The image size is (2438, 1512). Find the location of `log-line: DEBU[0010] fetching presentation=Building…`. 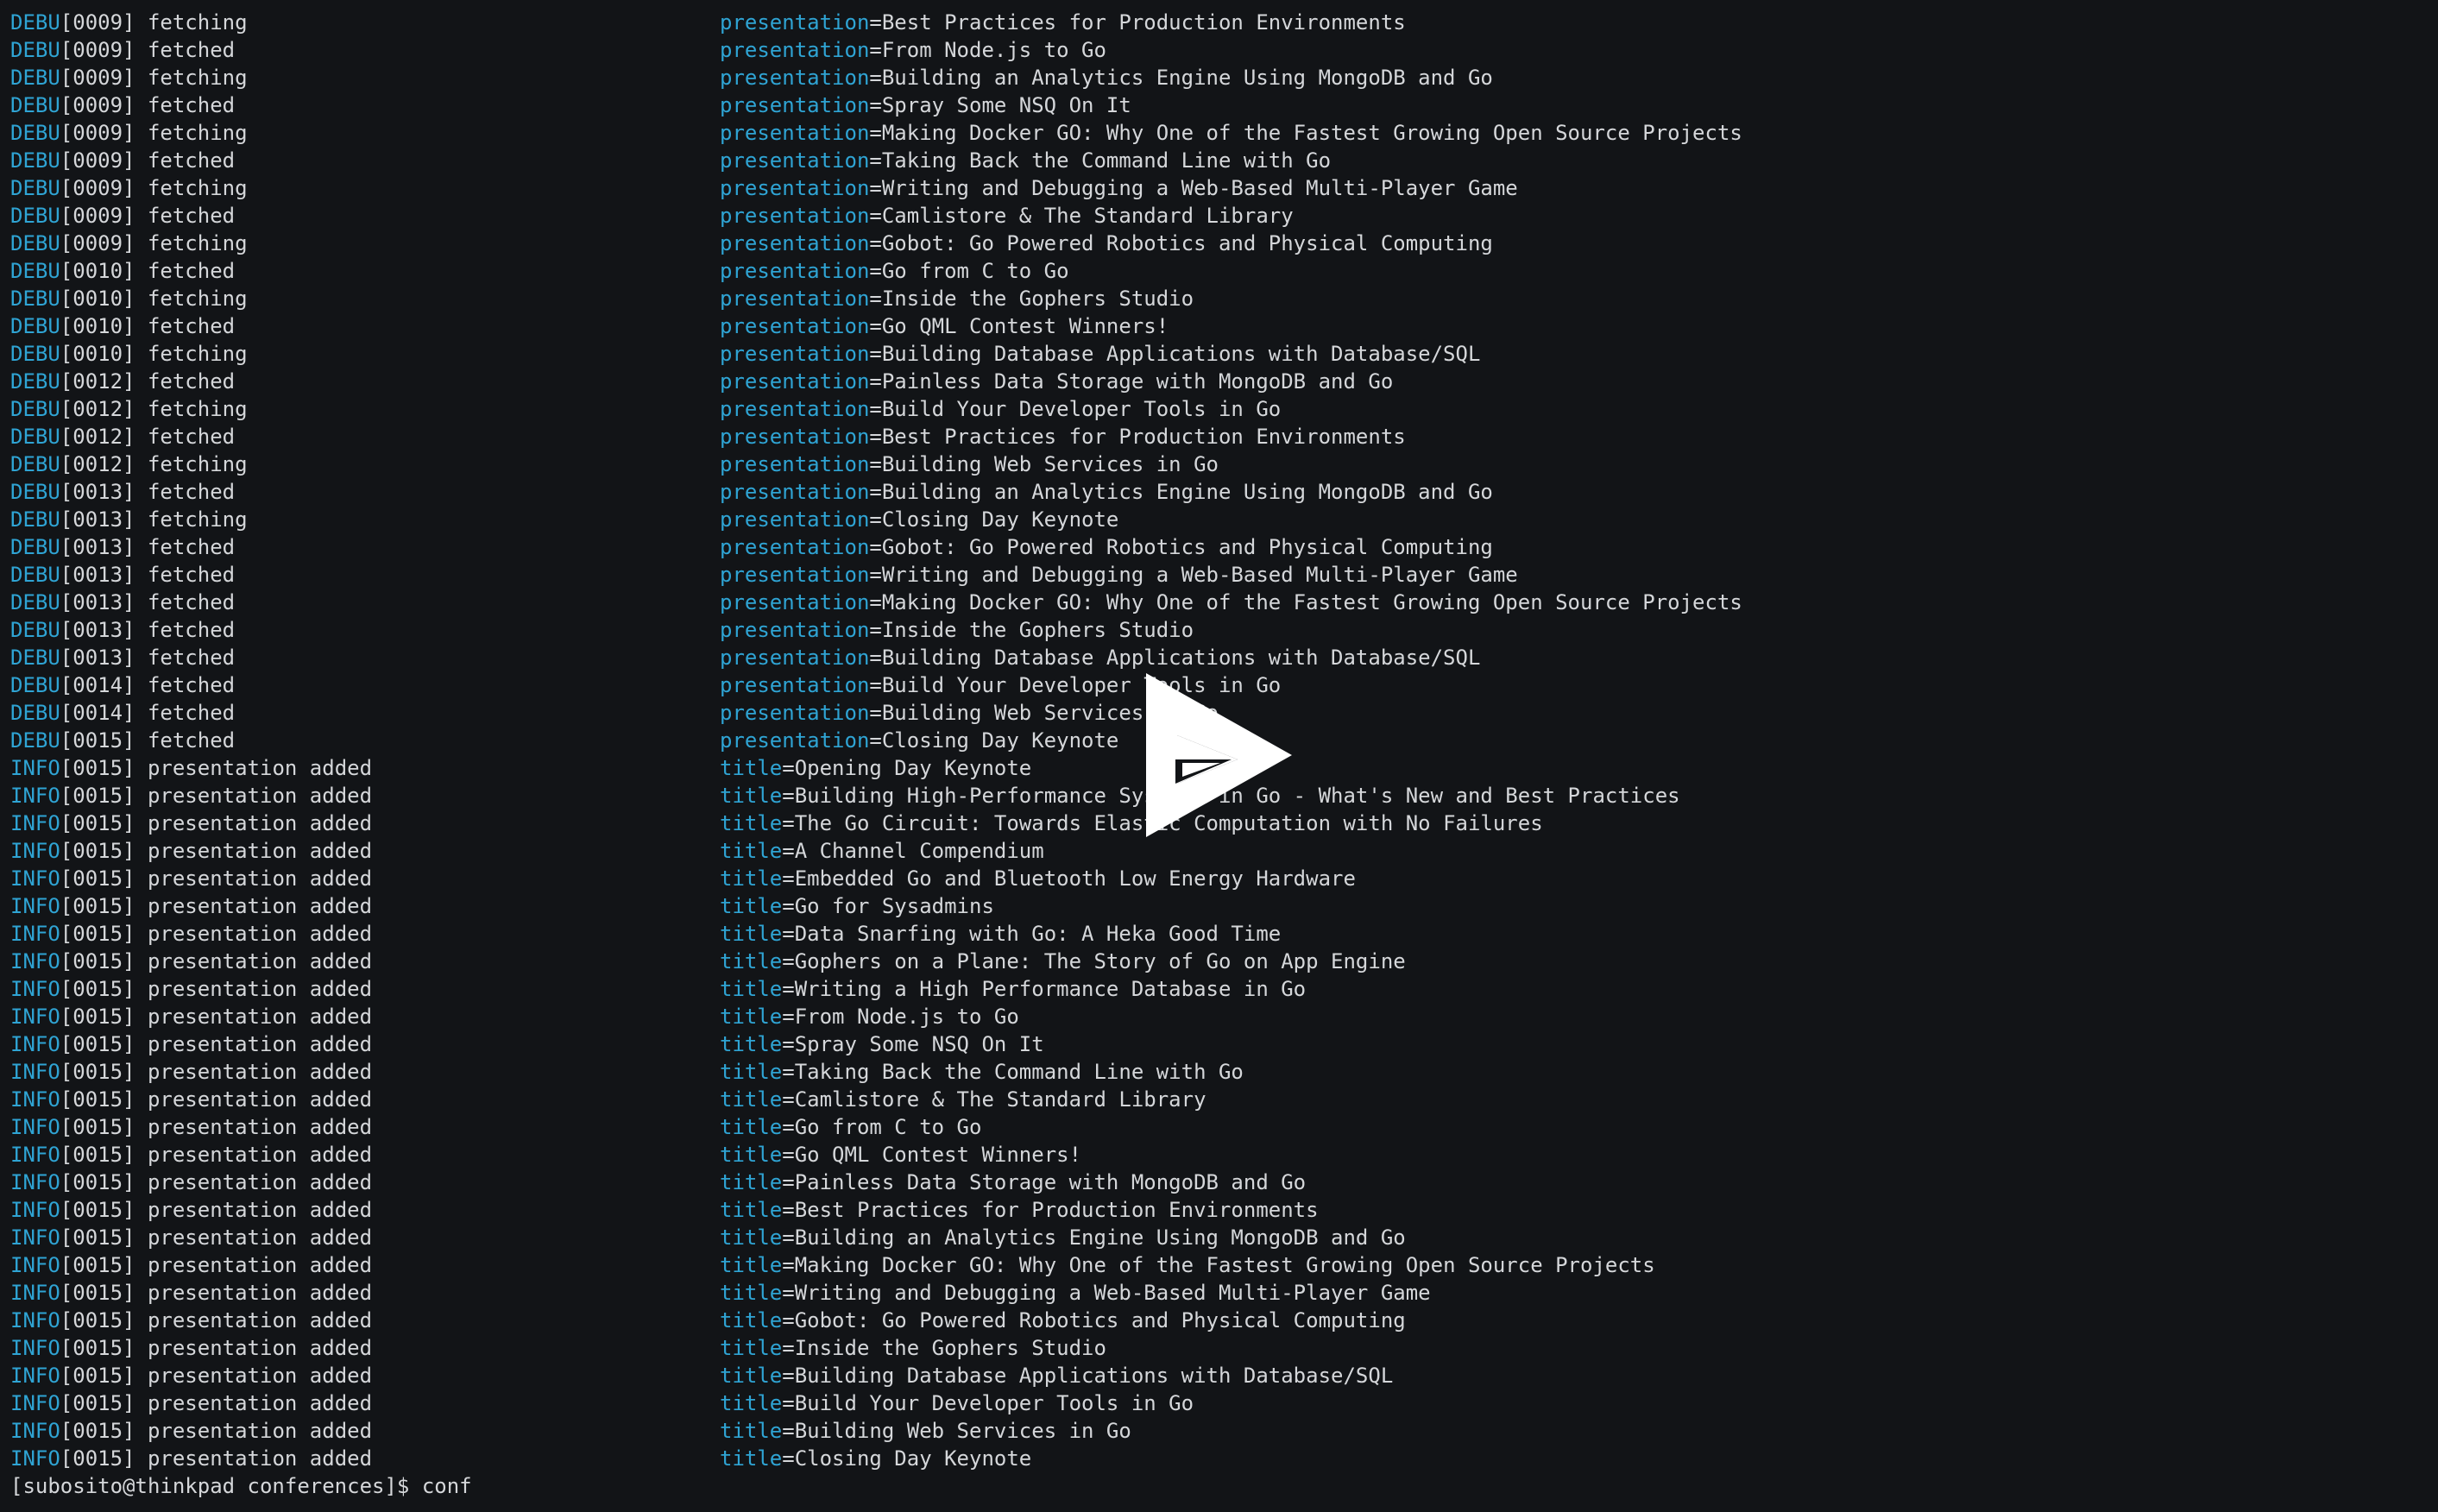

log-line: DEBU[0010] fetching presentation=Building… is located at coordinates (1224, 354).